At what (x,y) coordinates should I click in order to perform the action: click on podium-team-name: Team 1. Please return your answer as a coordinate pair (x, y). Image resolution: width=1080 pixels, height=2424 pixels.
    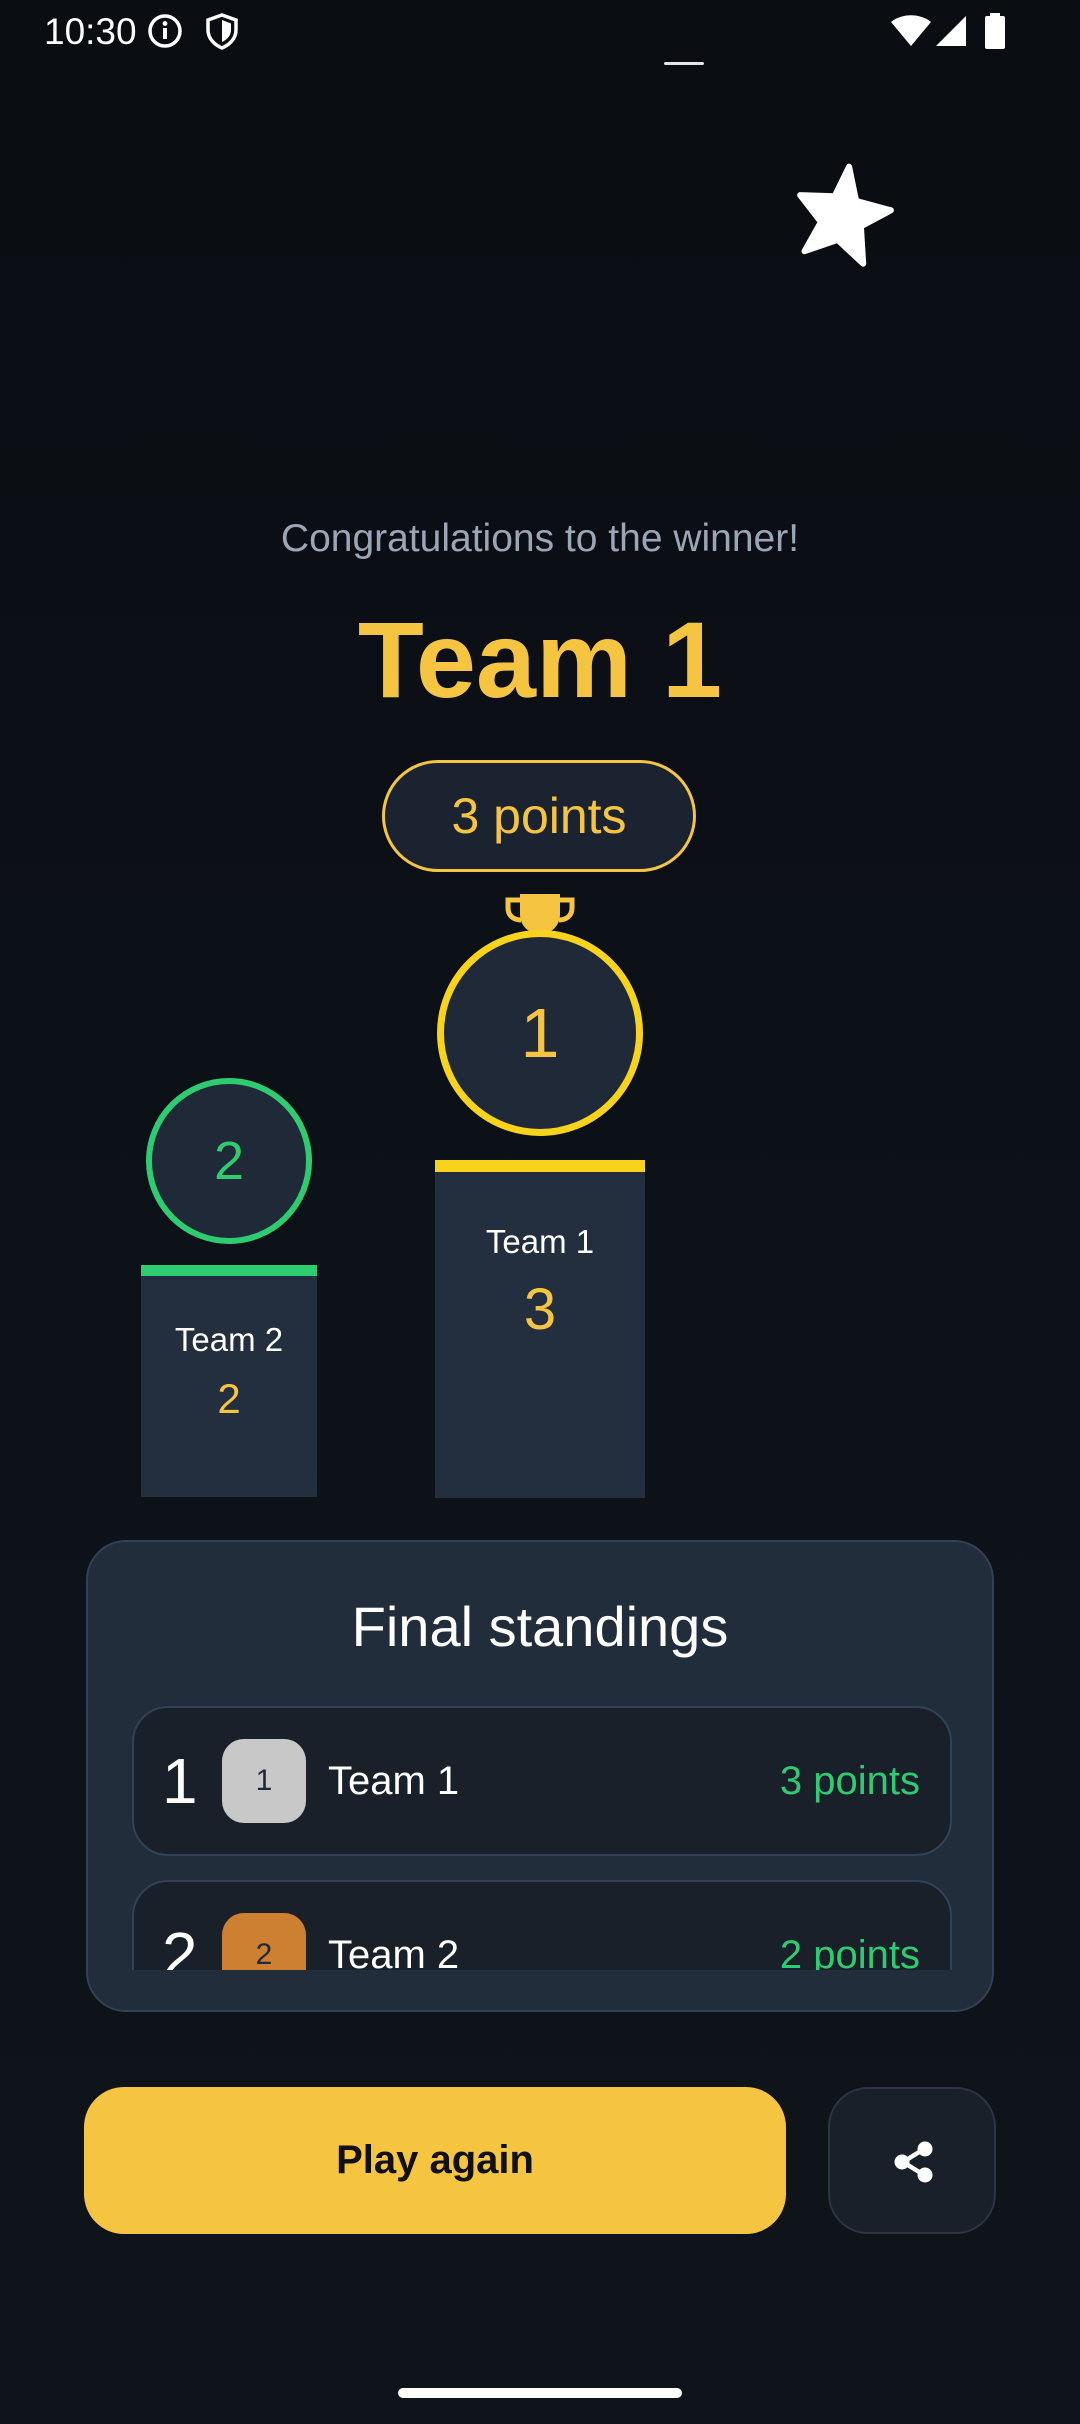
    Looking at the image, I should click on (540, 1241).